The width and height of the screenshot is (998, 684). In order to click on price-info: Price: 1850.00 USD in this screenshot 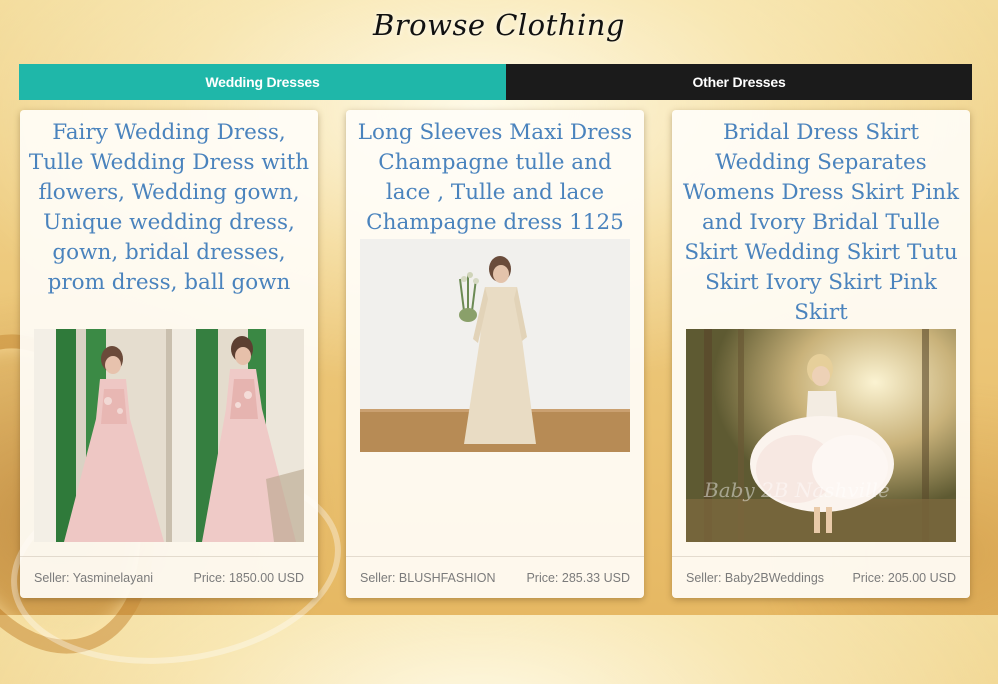, I will do `click(249, 578)`.